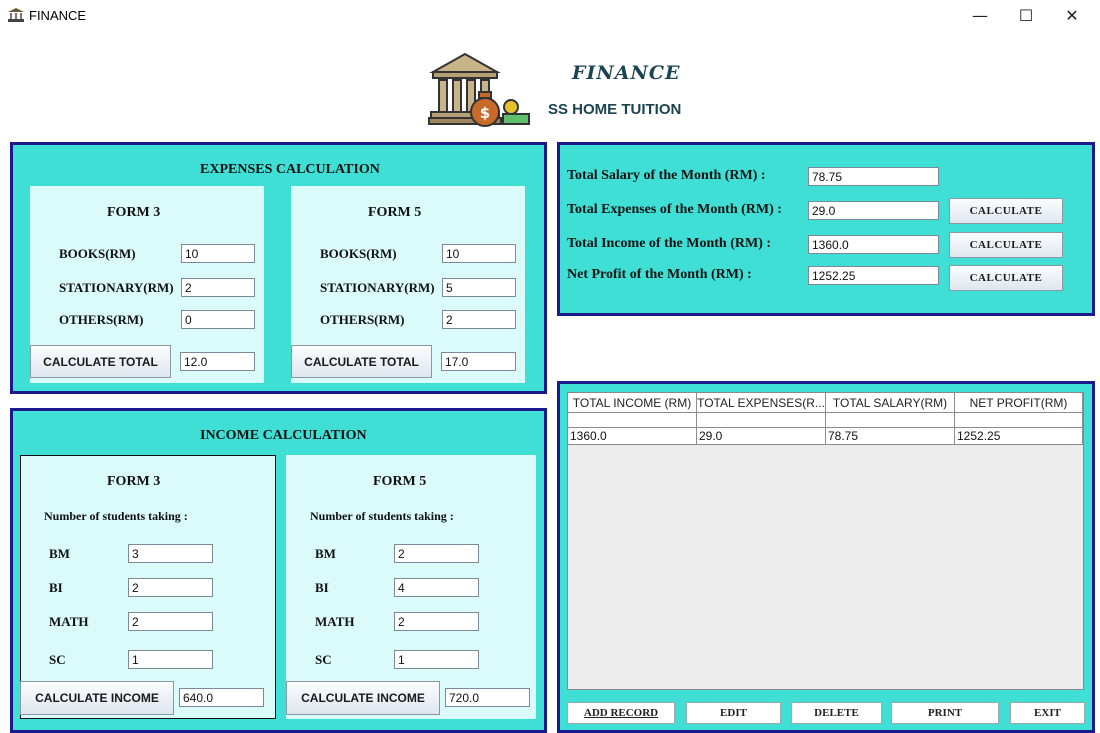 This screenshot has height=733, width=1100. I want to click on table-cell-total-income: 1360.0, so click(632, 436).